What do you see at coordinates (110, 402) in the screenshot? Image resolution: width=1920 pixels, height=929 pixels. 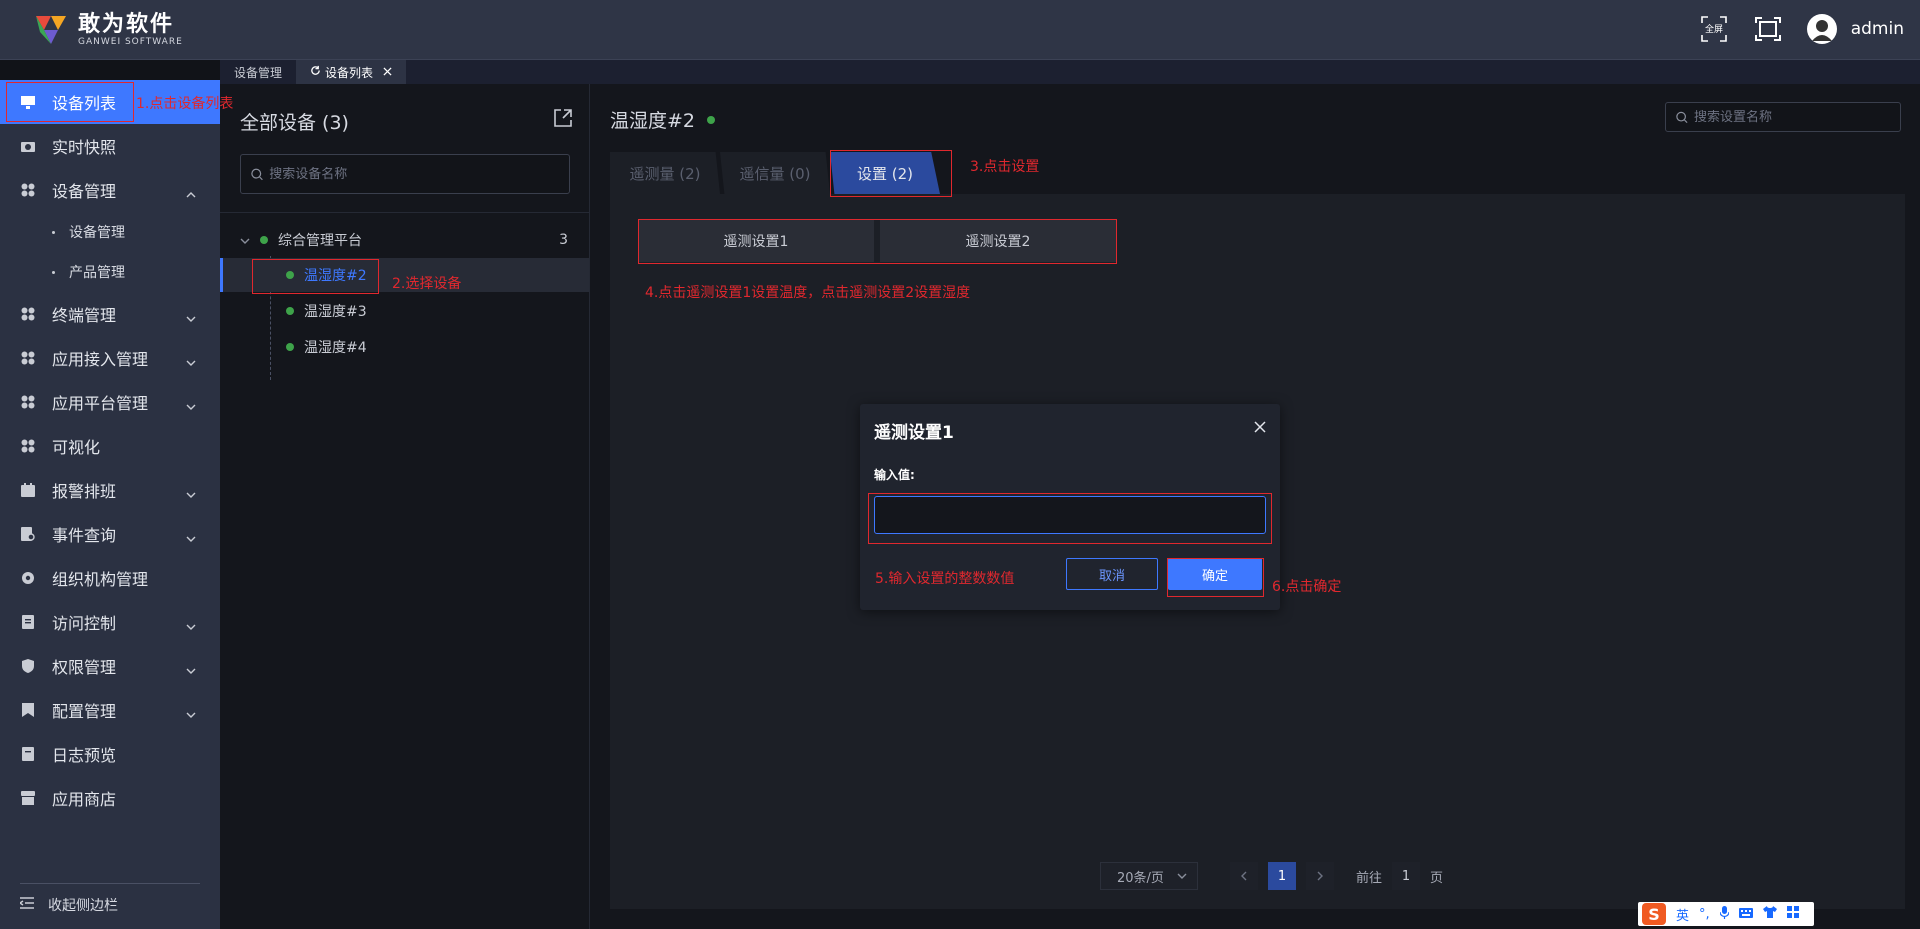 I see `sidebar-item-app-platform: 应用平台管理` at bounding box center [110, 402].